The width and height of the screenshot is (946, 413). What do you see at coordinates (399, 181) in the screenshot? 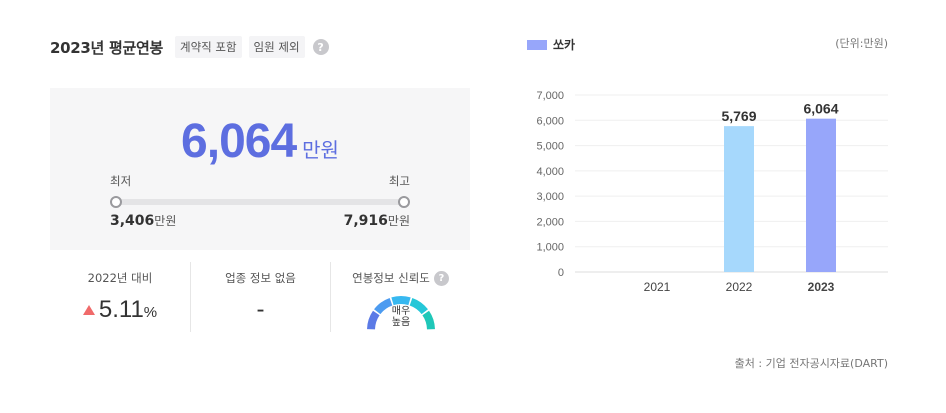
I see `max-label: 최고` at bounding box center [399, 181].